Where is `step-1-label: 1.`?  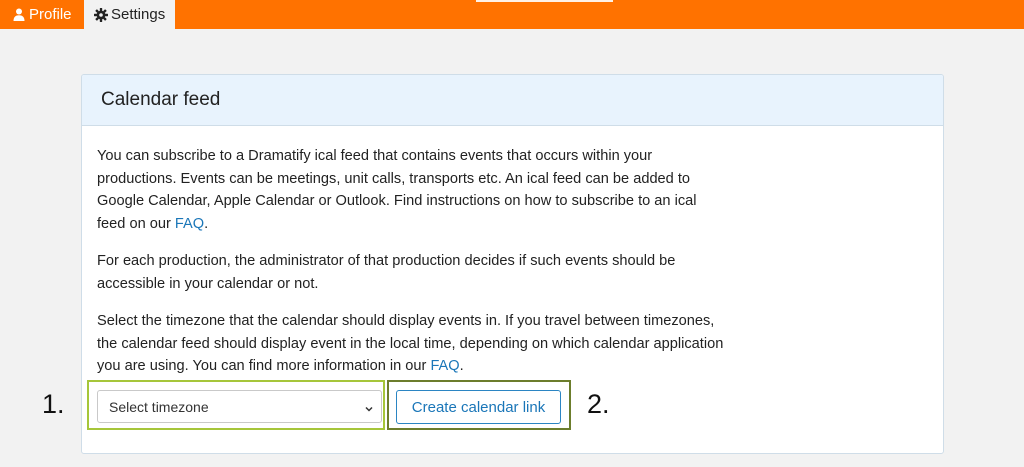 step-1-label: 1. is located at coordinates (53, 404).